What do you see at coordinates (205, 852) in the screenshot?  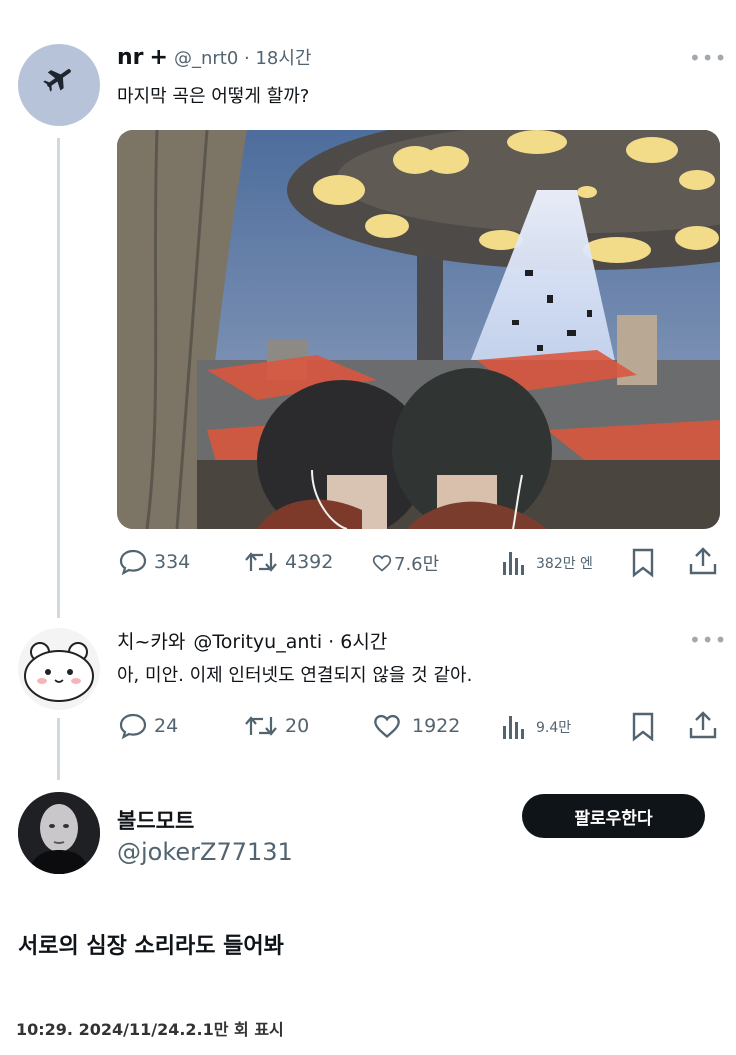 I see `author-handle: @jokerZ77131` at bounding box center [205, 852].